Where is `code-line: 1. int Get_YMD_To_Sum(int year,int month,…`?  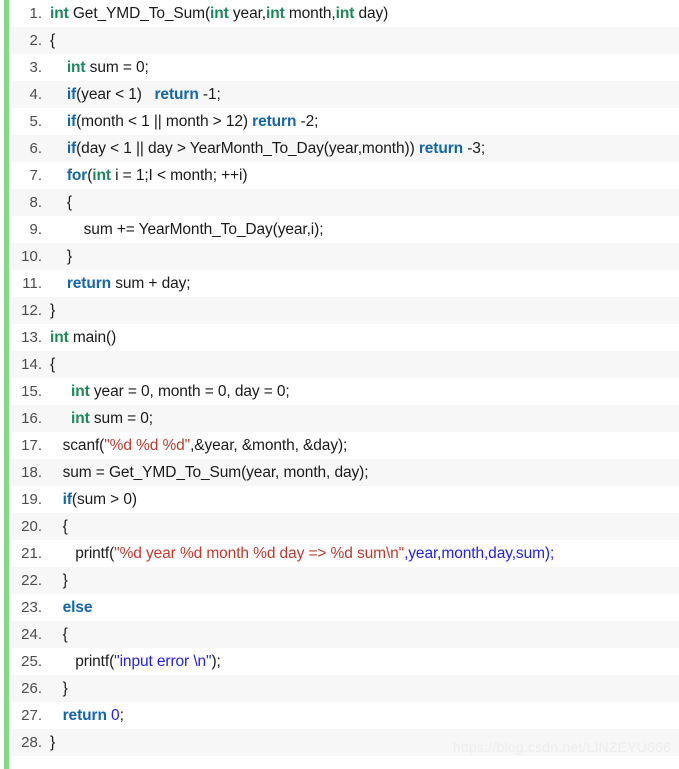 code-line: 1. int Get_YMD_To_Sum(int year,int month,… is located at coordinates (345, 13).